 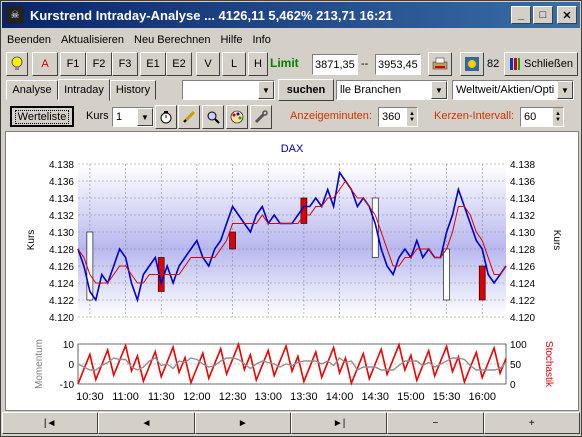 What do you see at coordinates (398, 64) in the screenshot?
I see `limit-high-field: 3953,45` at bounding box center [398, 64].